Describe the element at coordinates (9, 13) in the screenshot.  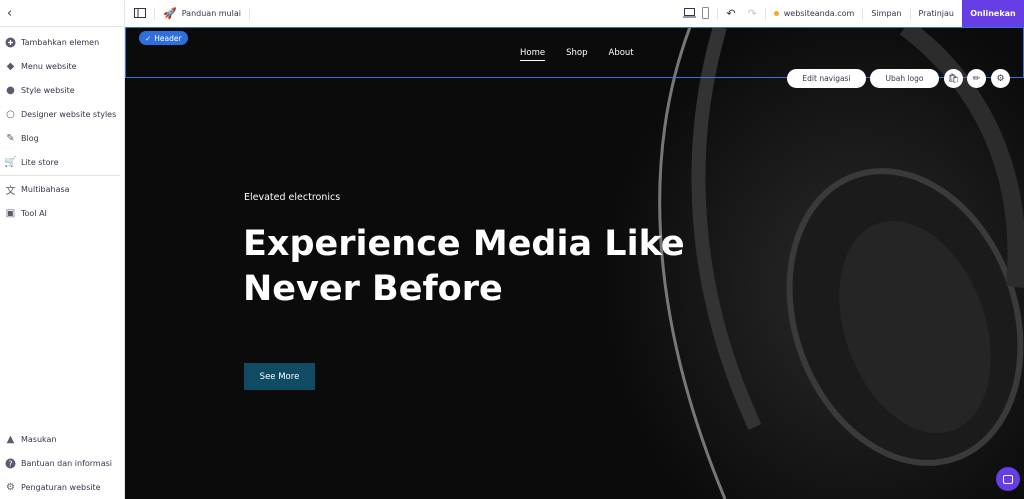
I see `chevron-left-icon: ‹` at that location.